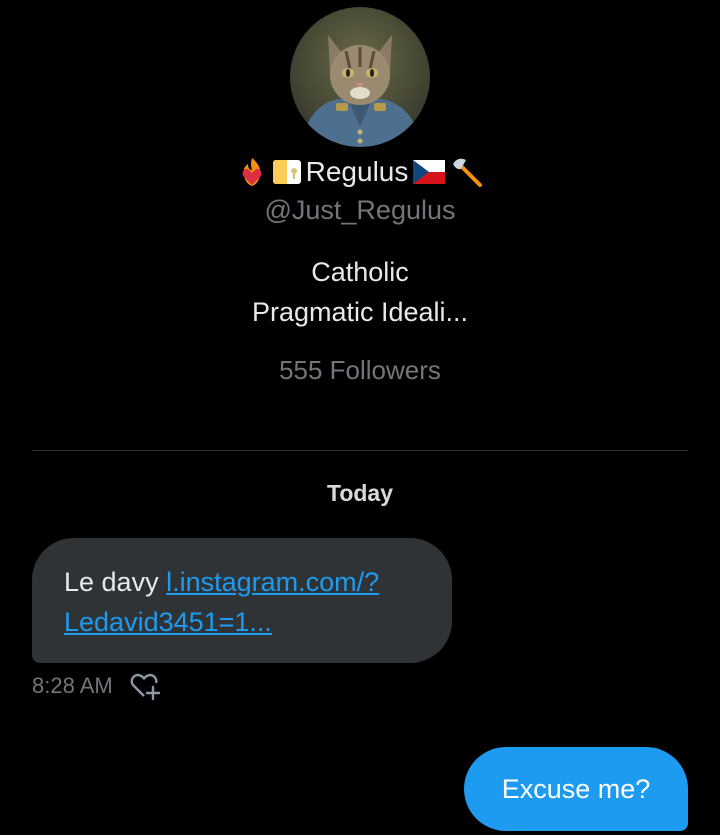 The image size is (720, 835). What do you see at coordinates (72, 685) in the screenshot?
I see `message-timestamp: 8:28 AM` at bounding box center [72, 685].